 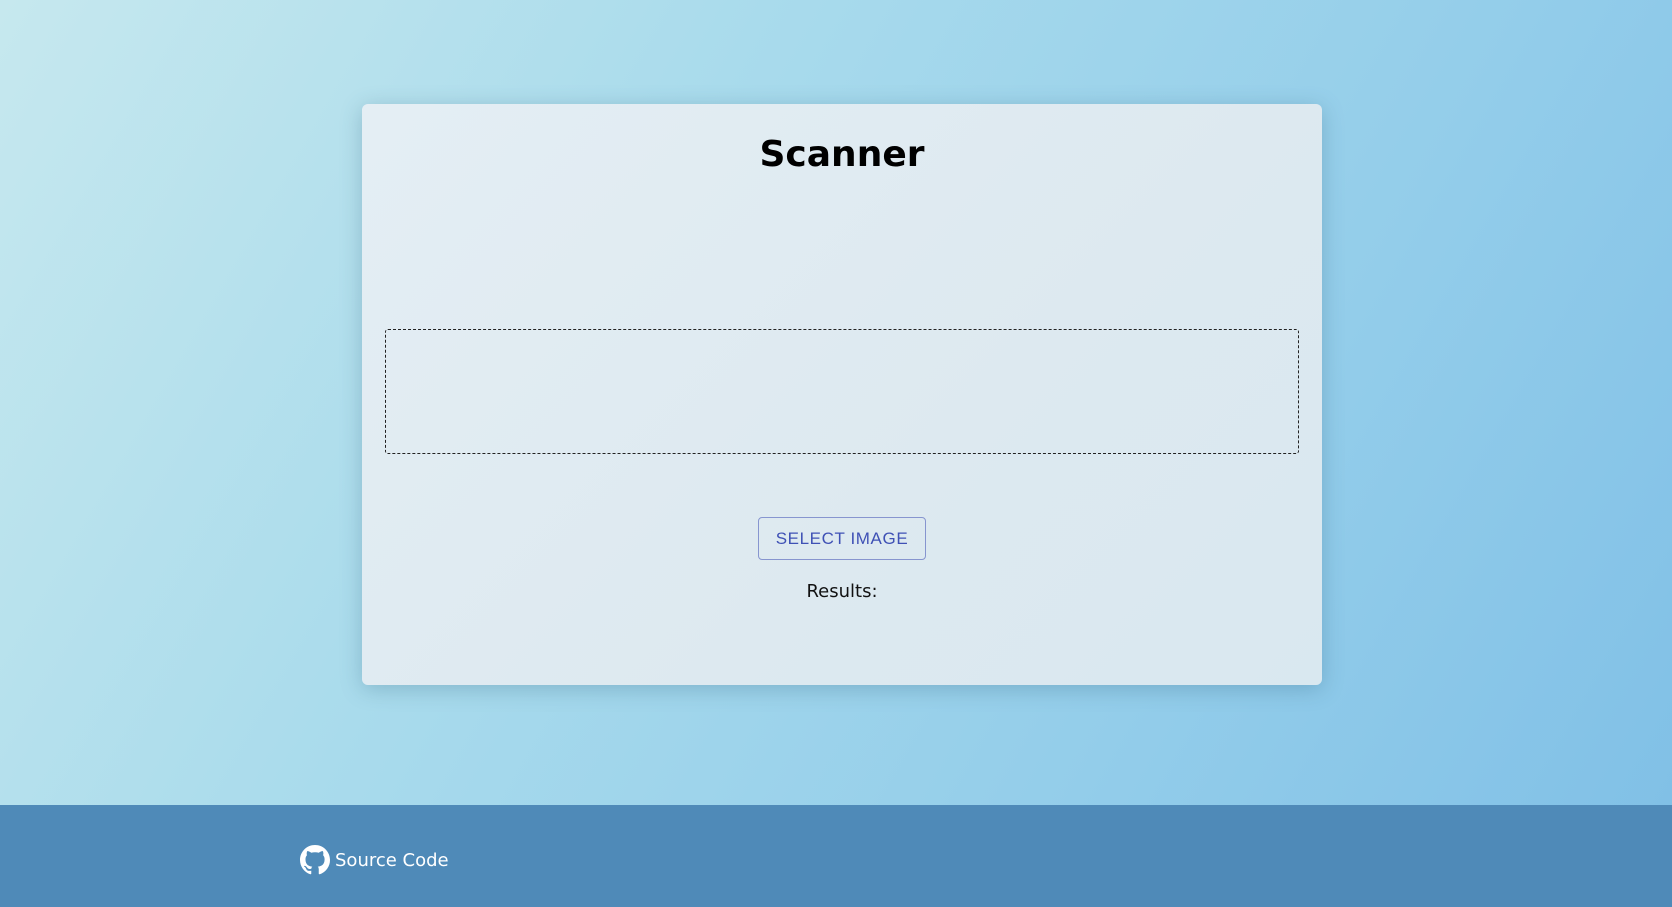 What do you see at coordinates (392, 860) in the screenshot?
I see `source-code-label: Source Code` at bounding box center [392, 860].